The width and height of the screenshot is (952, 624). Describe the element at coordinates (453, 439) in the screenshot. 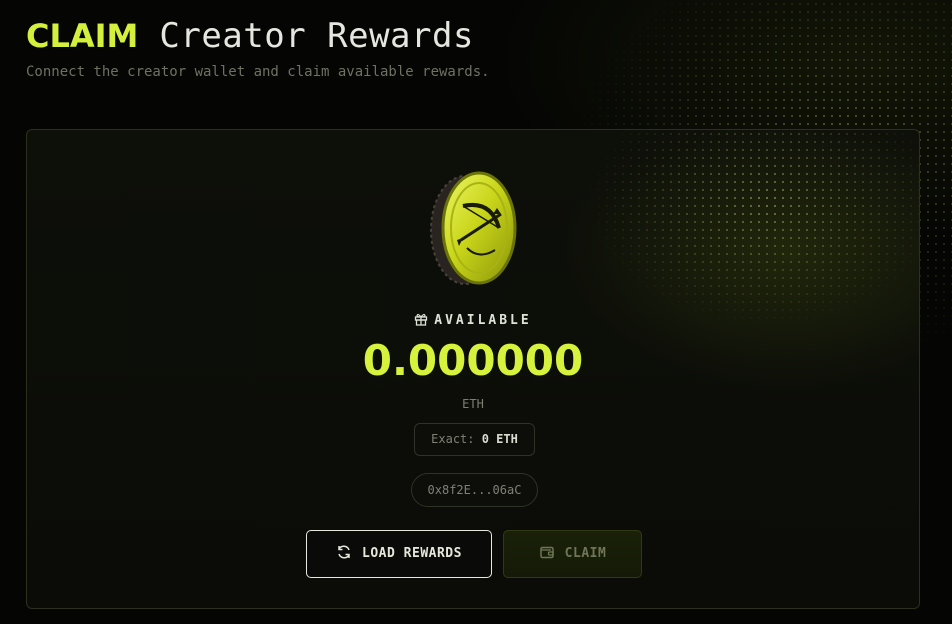

I see `exact-label: Exact:` at that location.